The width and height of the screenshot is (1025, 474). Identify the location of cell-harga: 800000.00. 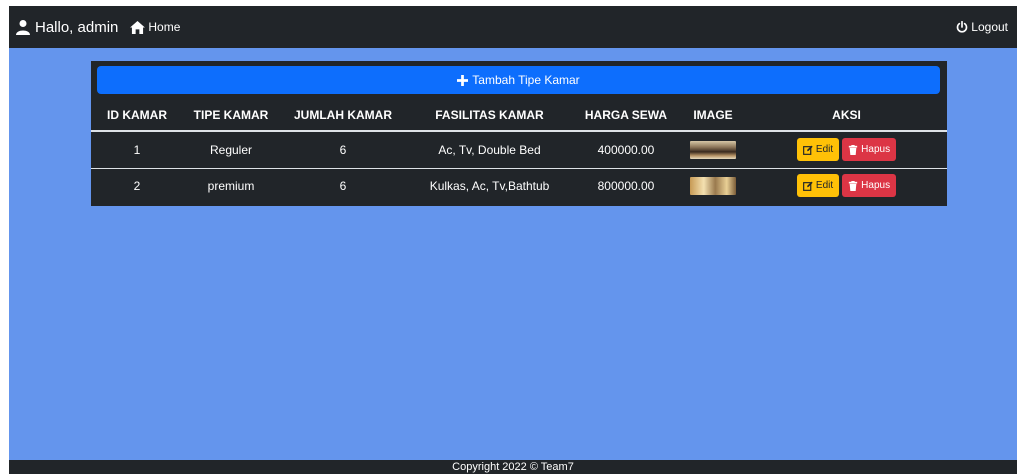
(626, 185).